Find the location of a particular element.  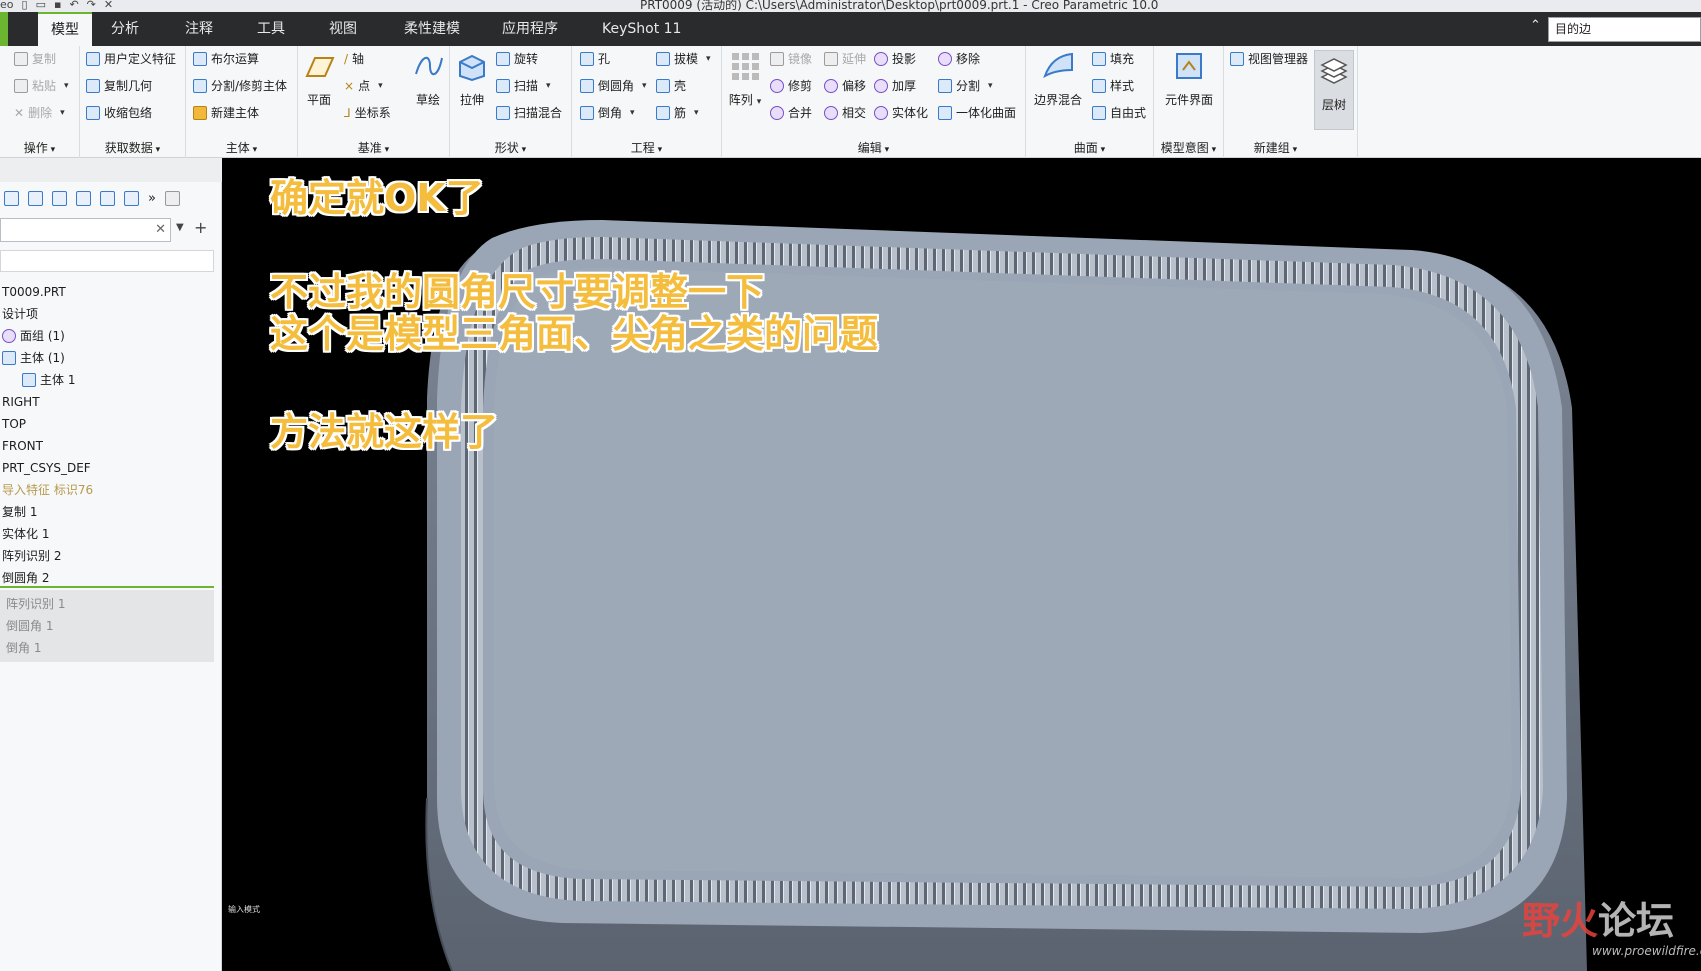

tree-node-design-items: 设计项 is located at coordinates (20, 314).